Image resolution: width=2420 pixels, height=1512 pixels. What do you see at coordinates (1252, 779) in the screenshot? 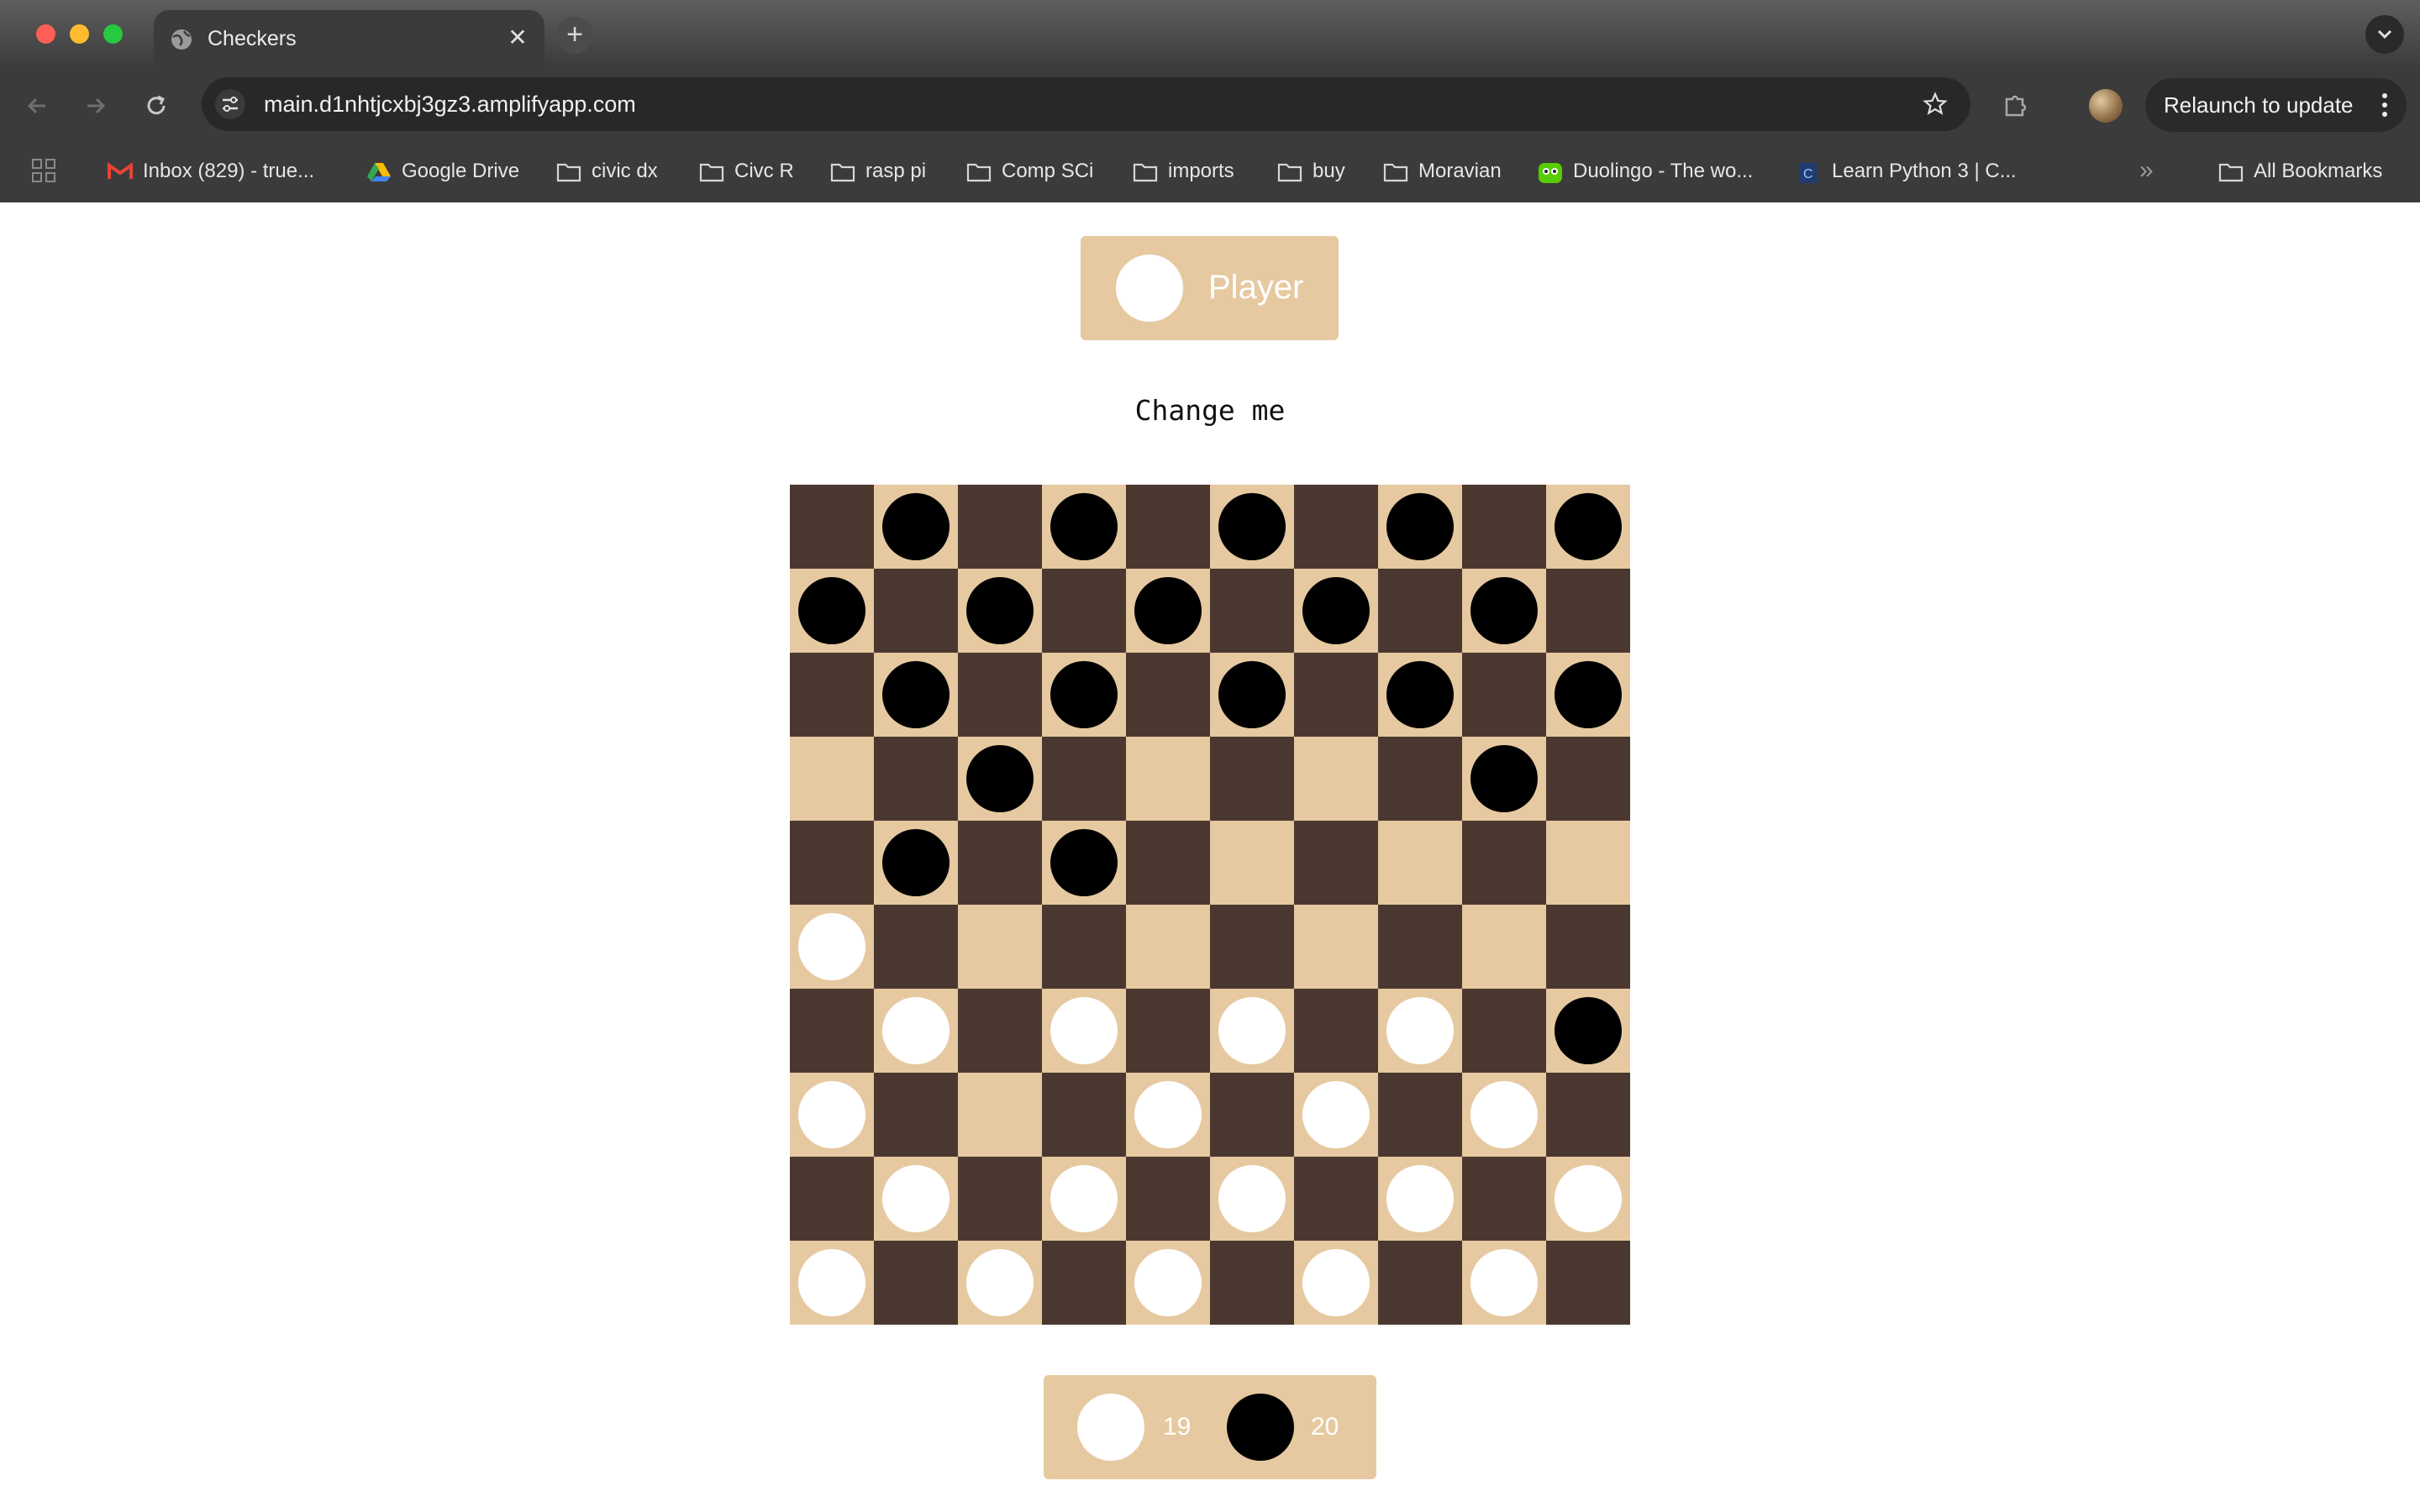
I see `board-square-r4-c6` at bounding box center [1252, 779].